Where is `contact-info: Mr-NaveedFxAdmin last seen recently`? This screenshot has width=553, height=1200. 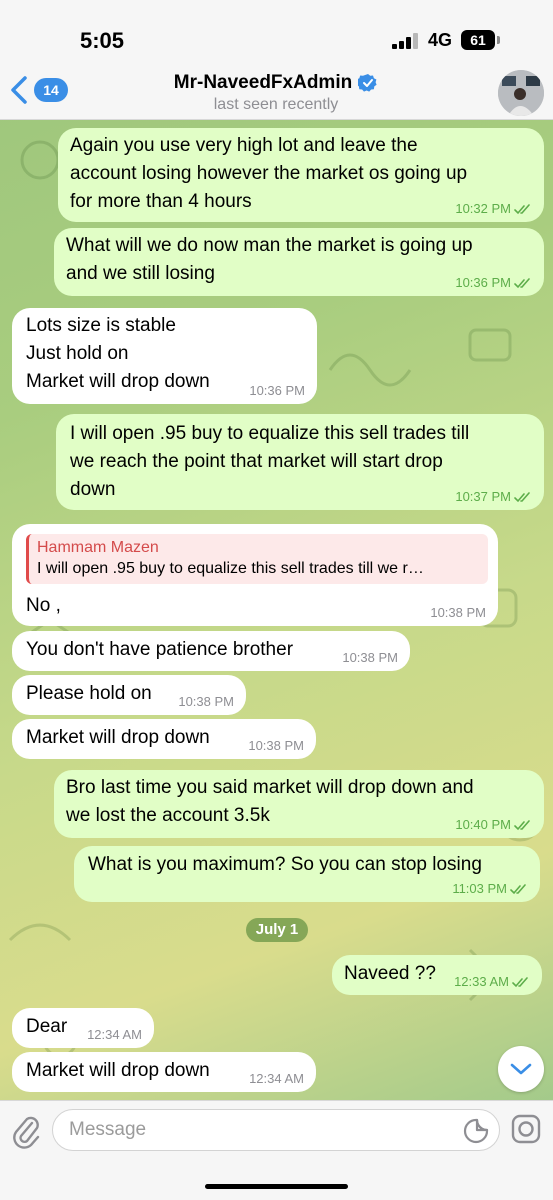 contact-info: Mr-NaveedFxAdmin last seen recently is located at coordinates (276, 93).